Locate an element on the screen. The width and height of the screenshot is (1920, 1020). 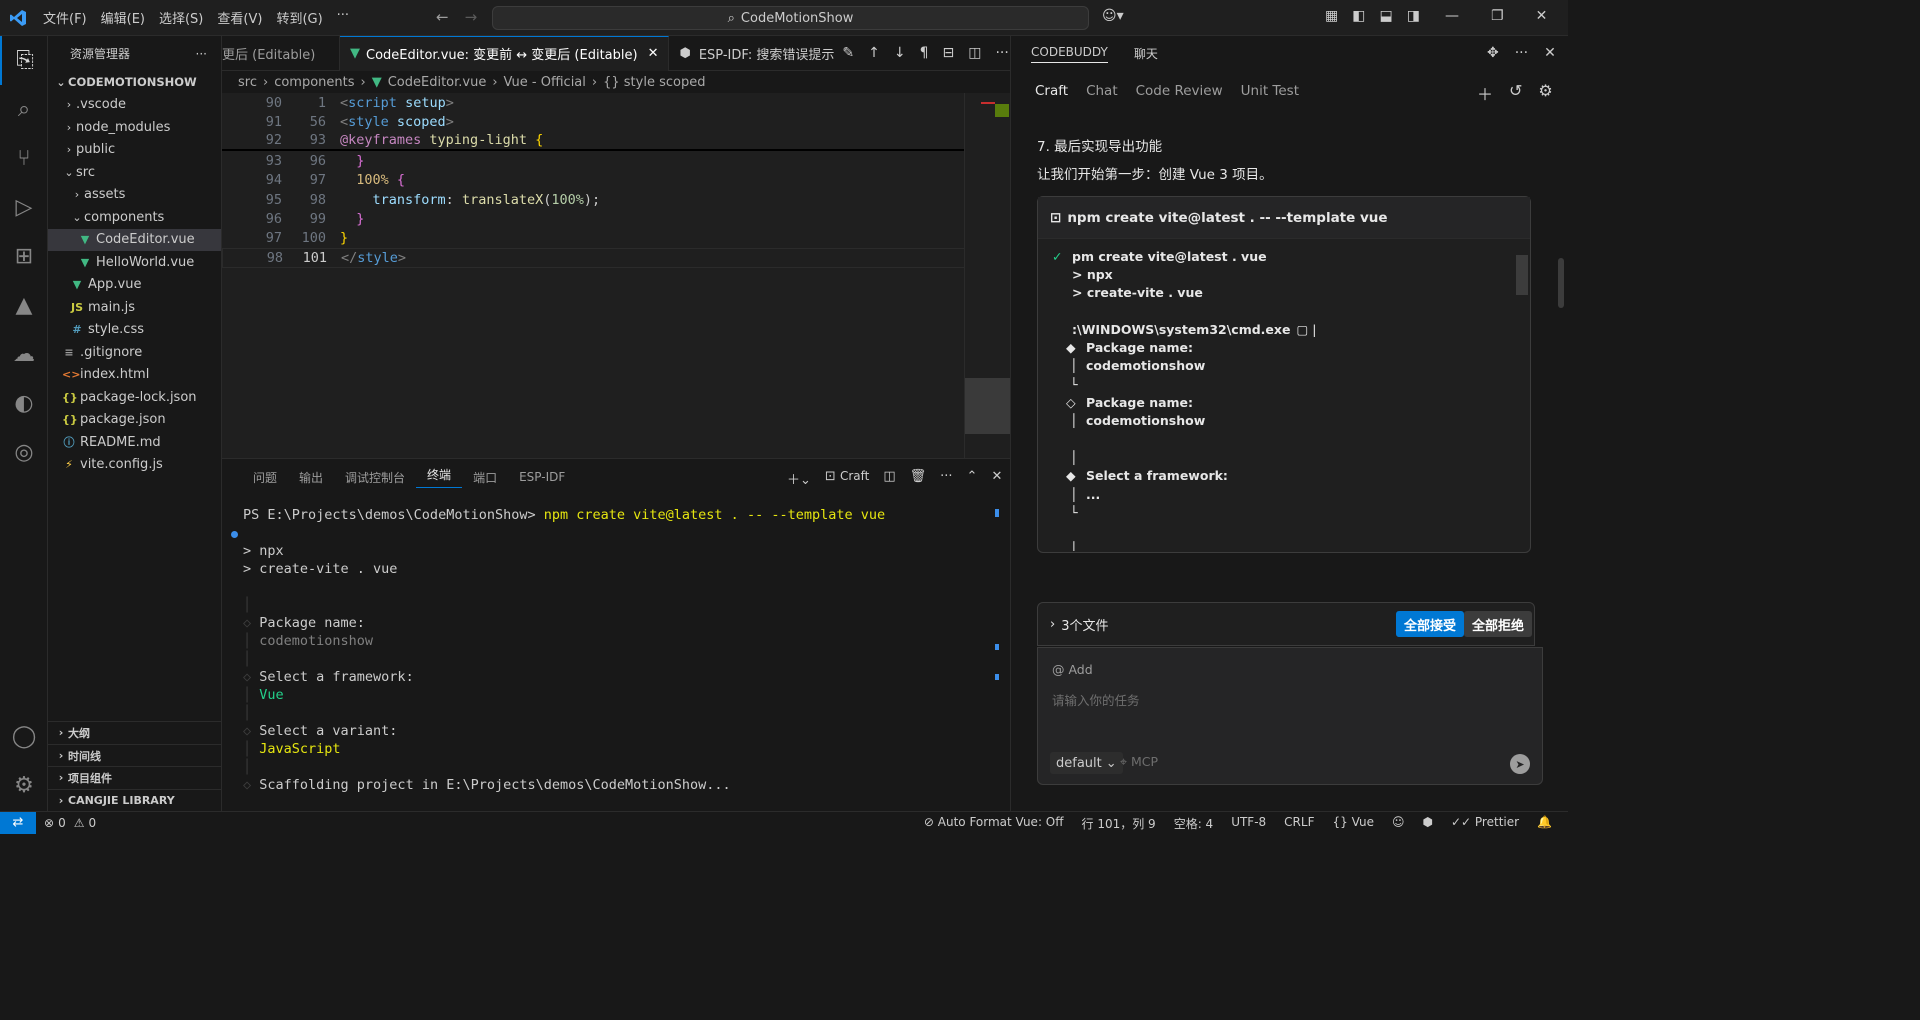
open-preview-icon: ⊟ is located at coordinates (949, 53).